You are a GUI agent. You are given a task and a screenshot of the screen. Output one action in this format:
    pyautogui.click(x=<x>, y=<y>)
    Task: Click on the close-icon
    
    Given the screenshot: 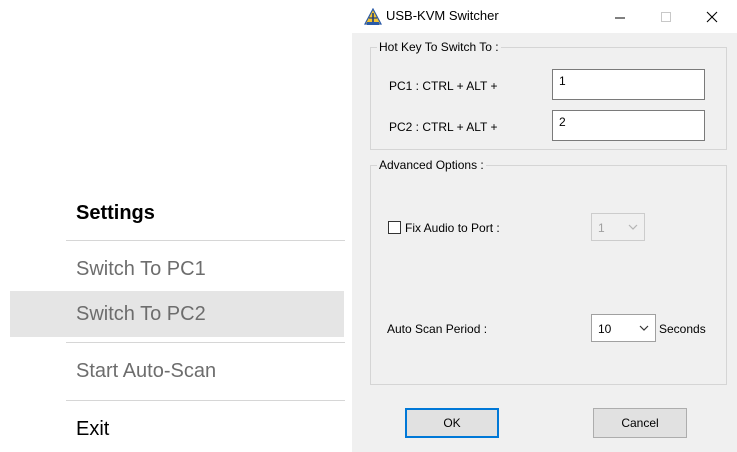 What is the action you would take?
    pyautogui.click(x=712, y=16)
    